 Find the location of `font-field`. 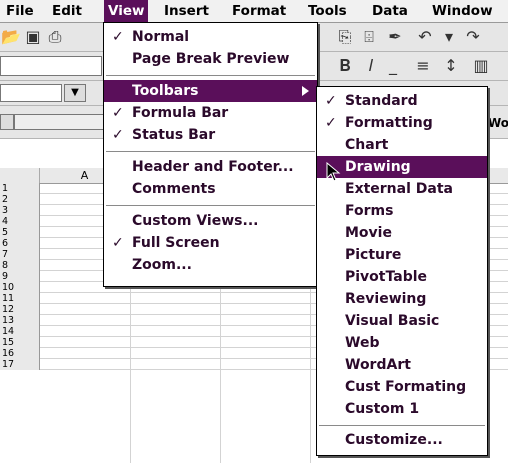

font-field is located at coordinates (51, 66).